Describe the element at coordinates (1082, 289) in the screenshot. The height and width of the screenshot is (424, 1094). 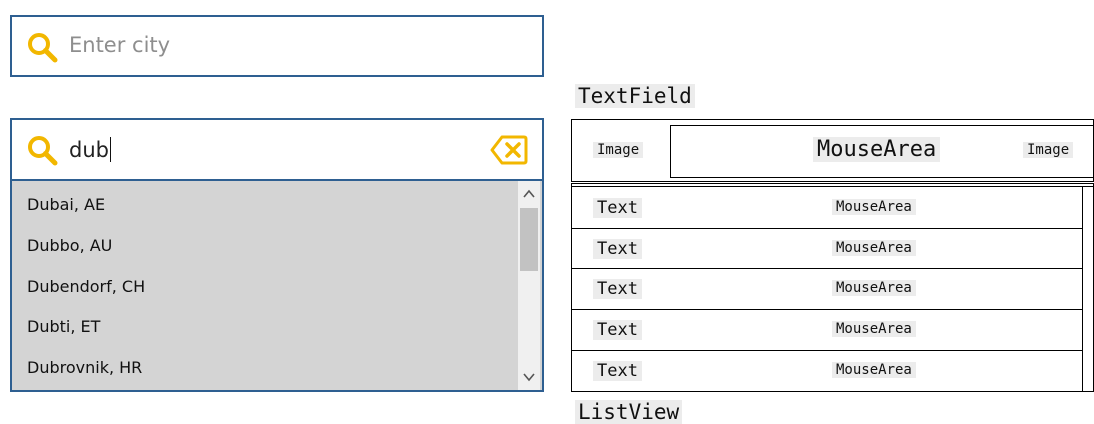
I see `scrollbar-diagram-divider` at that location.